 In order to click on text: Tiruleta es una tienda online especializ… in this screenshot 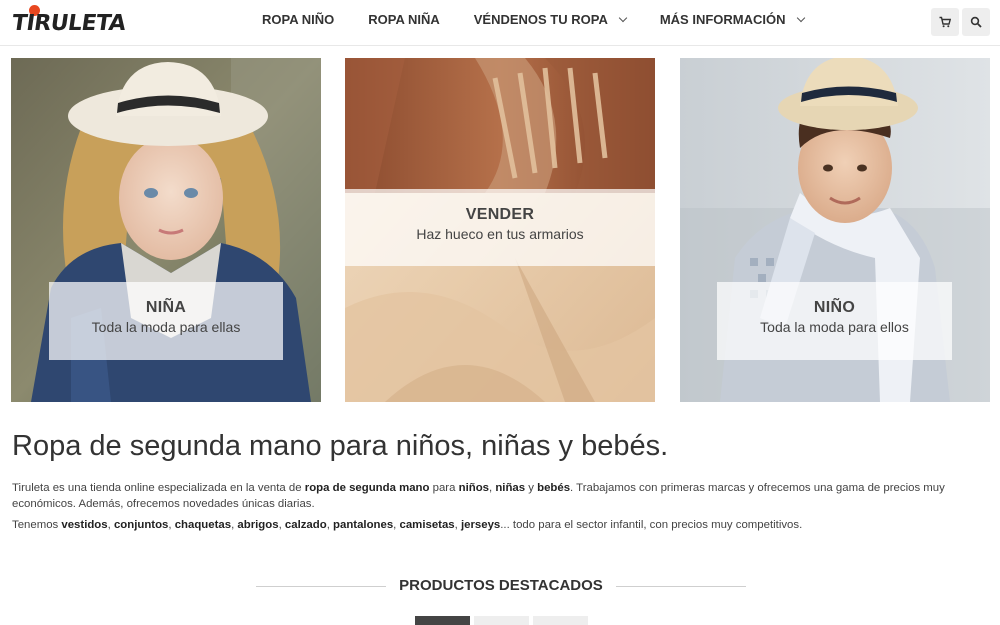, I will do `click(158, 488)`.